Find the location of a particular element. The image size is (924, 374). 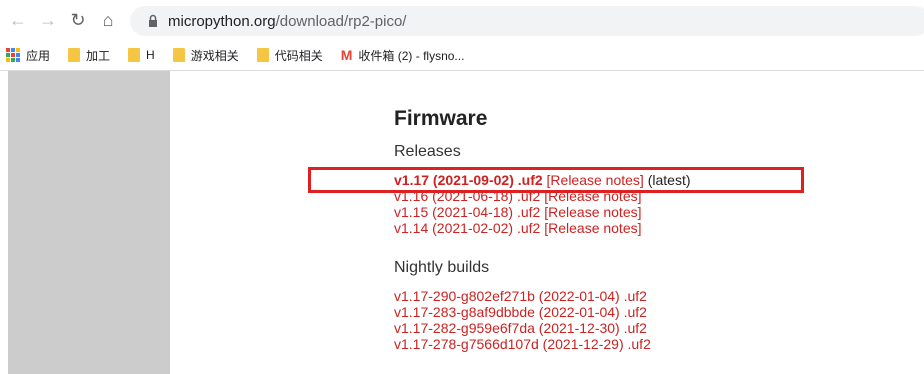

bookmark-folder-games: 游戏相关 is located at coordinates (204, 55).